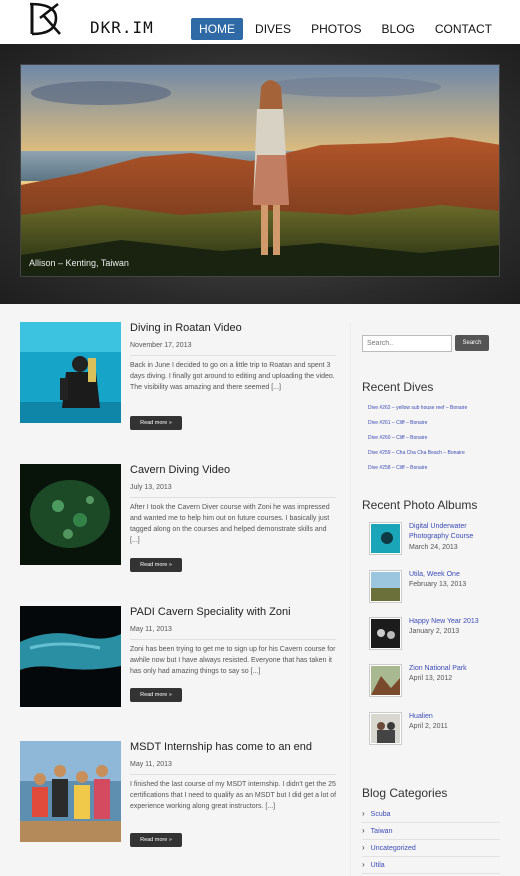  I want to click on album-item: Hualien April 2, 2011, so click(438, 731).